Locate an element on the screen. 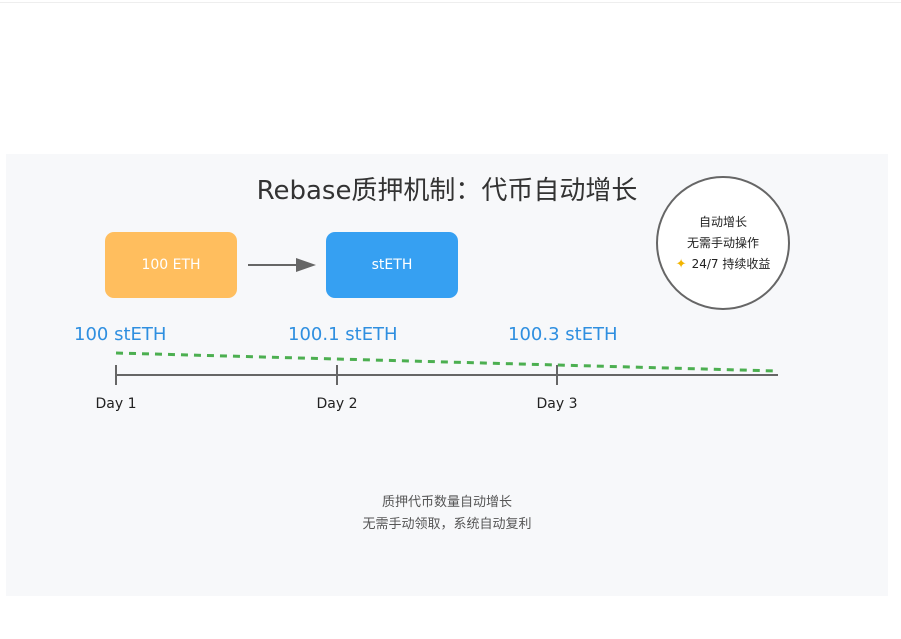 The height and width of the screenshot is (639, 901). value-label-day1: 100 stETH is located at coordinates (120, 334).